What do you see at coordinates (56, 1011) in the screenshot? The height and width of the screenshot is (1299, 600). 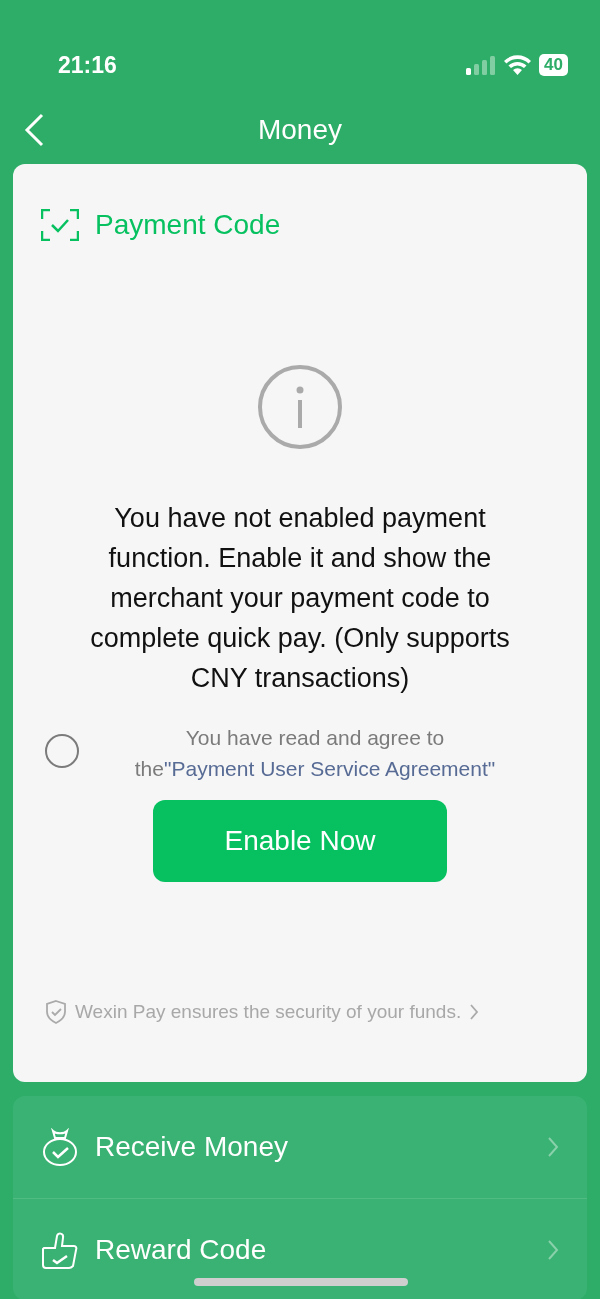 I see `shield-icon` at bounding box center [56, 1011].